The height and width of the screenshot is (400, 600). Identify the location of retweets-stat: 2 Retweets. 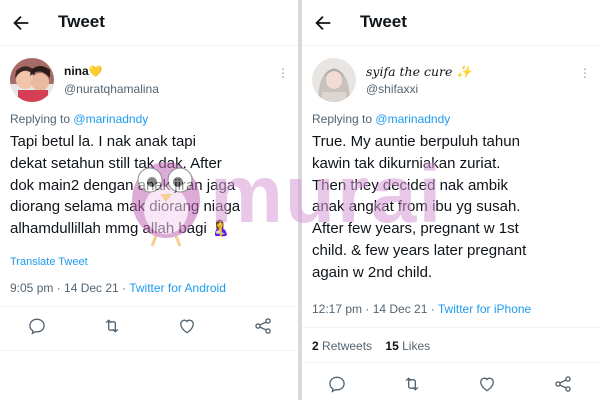
(342, 346).